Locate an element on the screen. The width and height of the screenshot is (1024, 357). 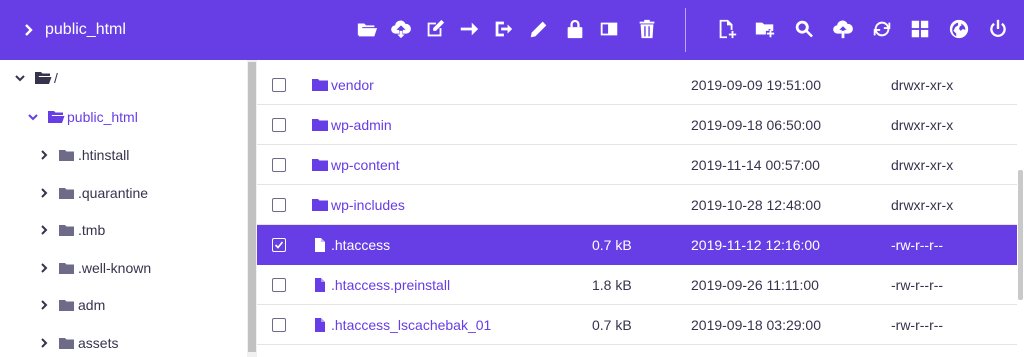
breadcrumb-label: public_html is located at coordinates (85, 29).